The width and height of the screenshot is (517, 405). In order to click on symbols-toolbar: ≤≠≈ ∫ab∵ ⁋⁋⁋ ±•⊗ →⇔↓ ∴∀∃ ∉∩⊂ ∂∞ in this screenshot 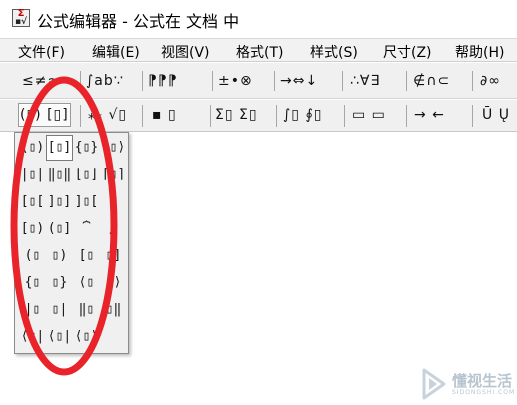, I will do `click(258, 81)`.